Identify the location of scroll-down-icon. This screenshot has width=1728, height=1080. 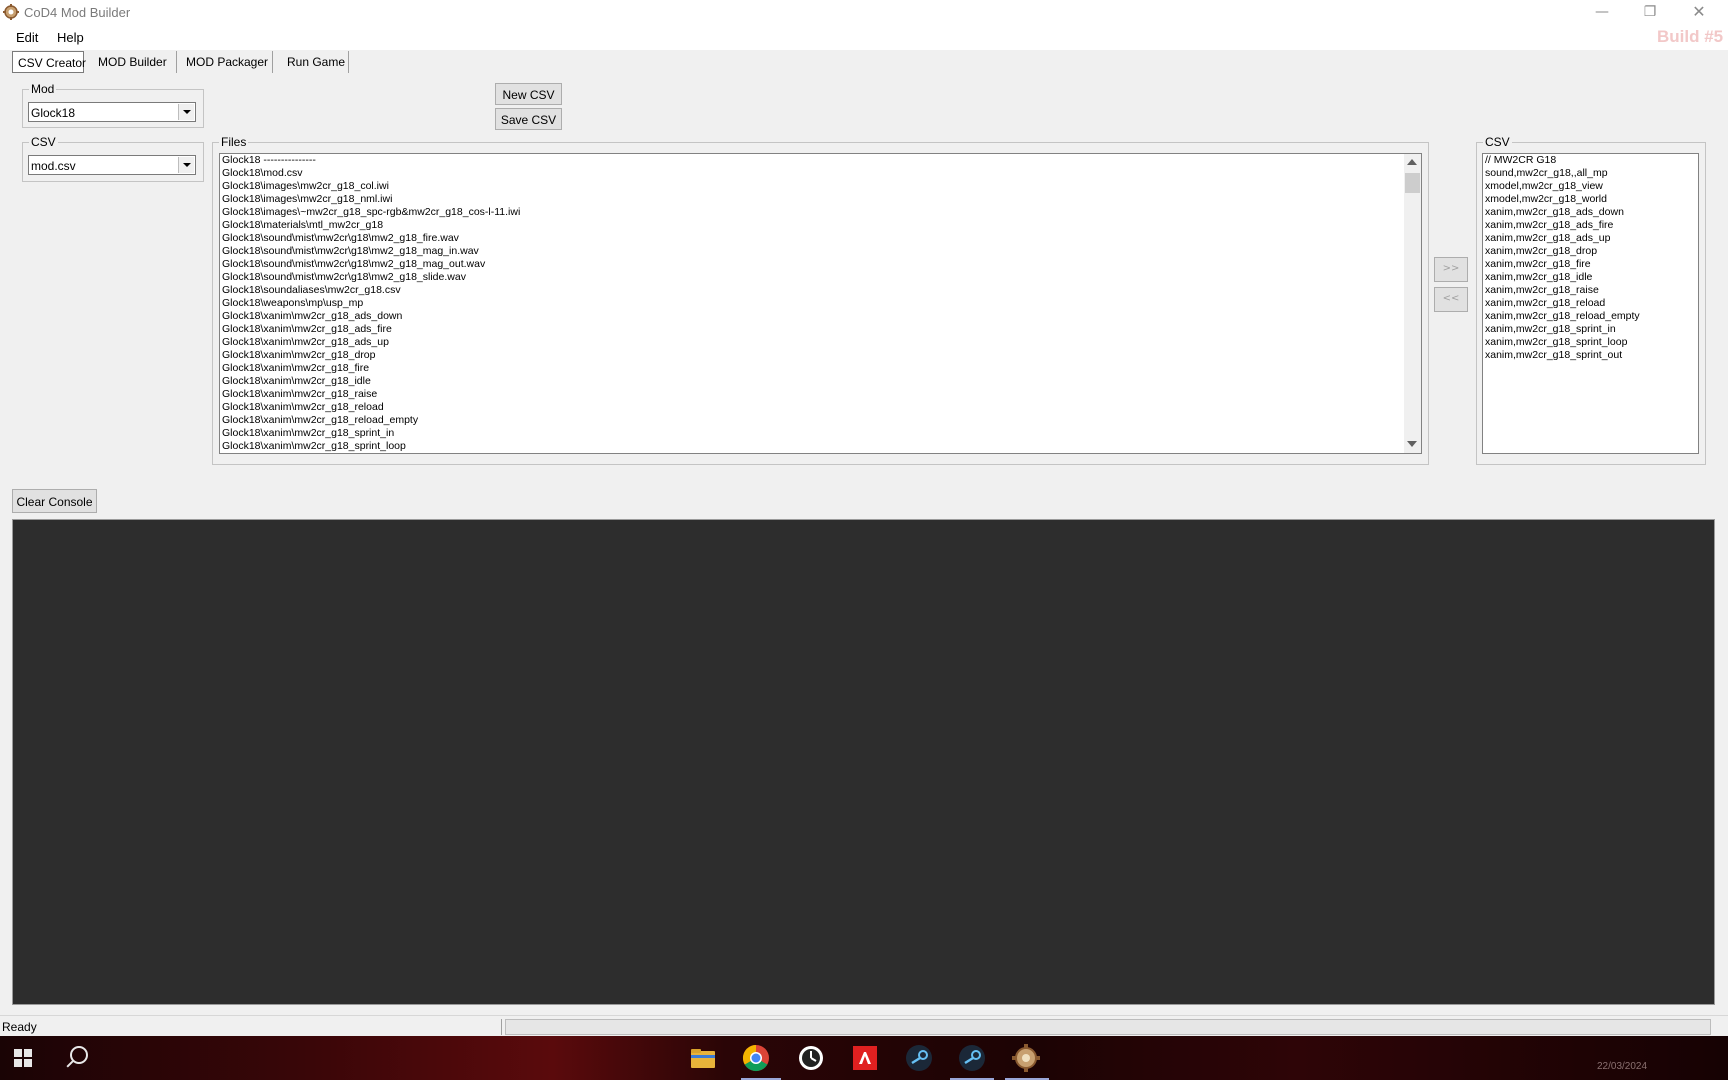
(1412, 444).